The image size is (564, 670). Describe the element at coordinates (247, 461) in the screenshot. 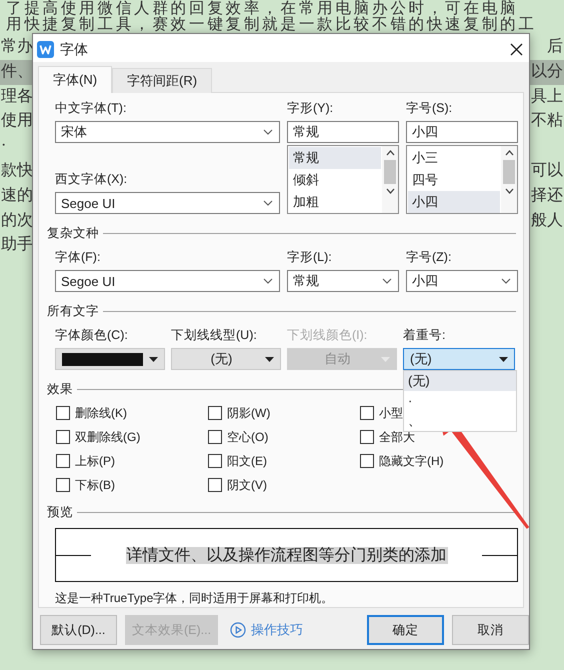

I see `checkbox-label: 阳文(E)` at that location.